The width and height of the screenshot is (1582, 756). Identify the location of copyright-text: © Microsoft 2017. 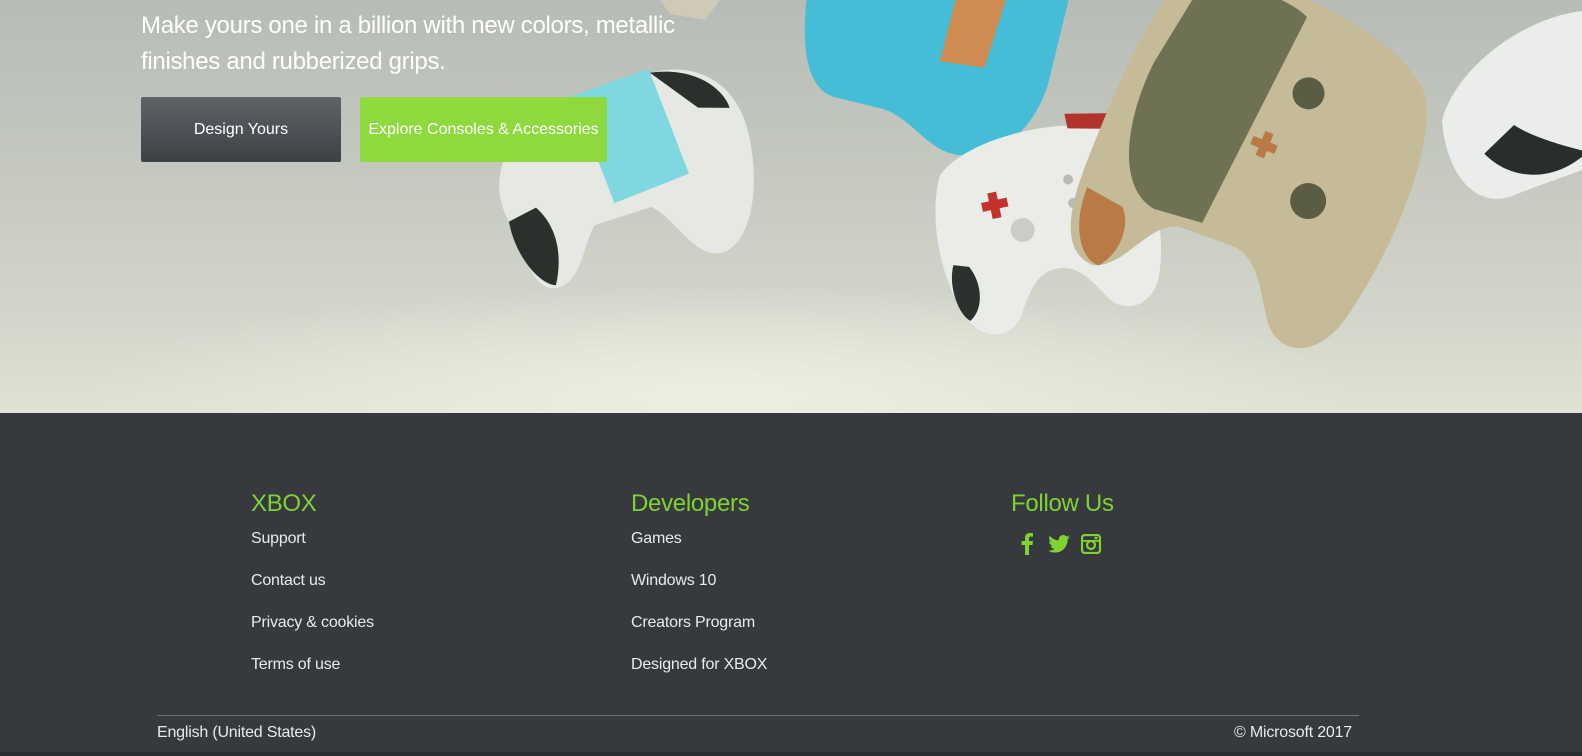
(1293, 732).